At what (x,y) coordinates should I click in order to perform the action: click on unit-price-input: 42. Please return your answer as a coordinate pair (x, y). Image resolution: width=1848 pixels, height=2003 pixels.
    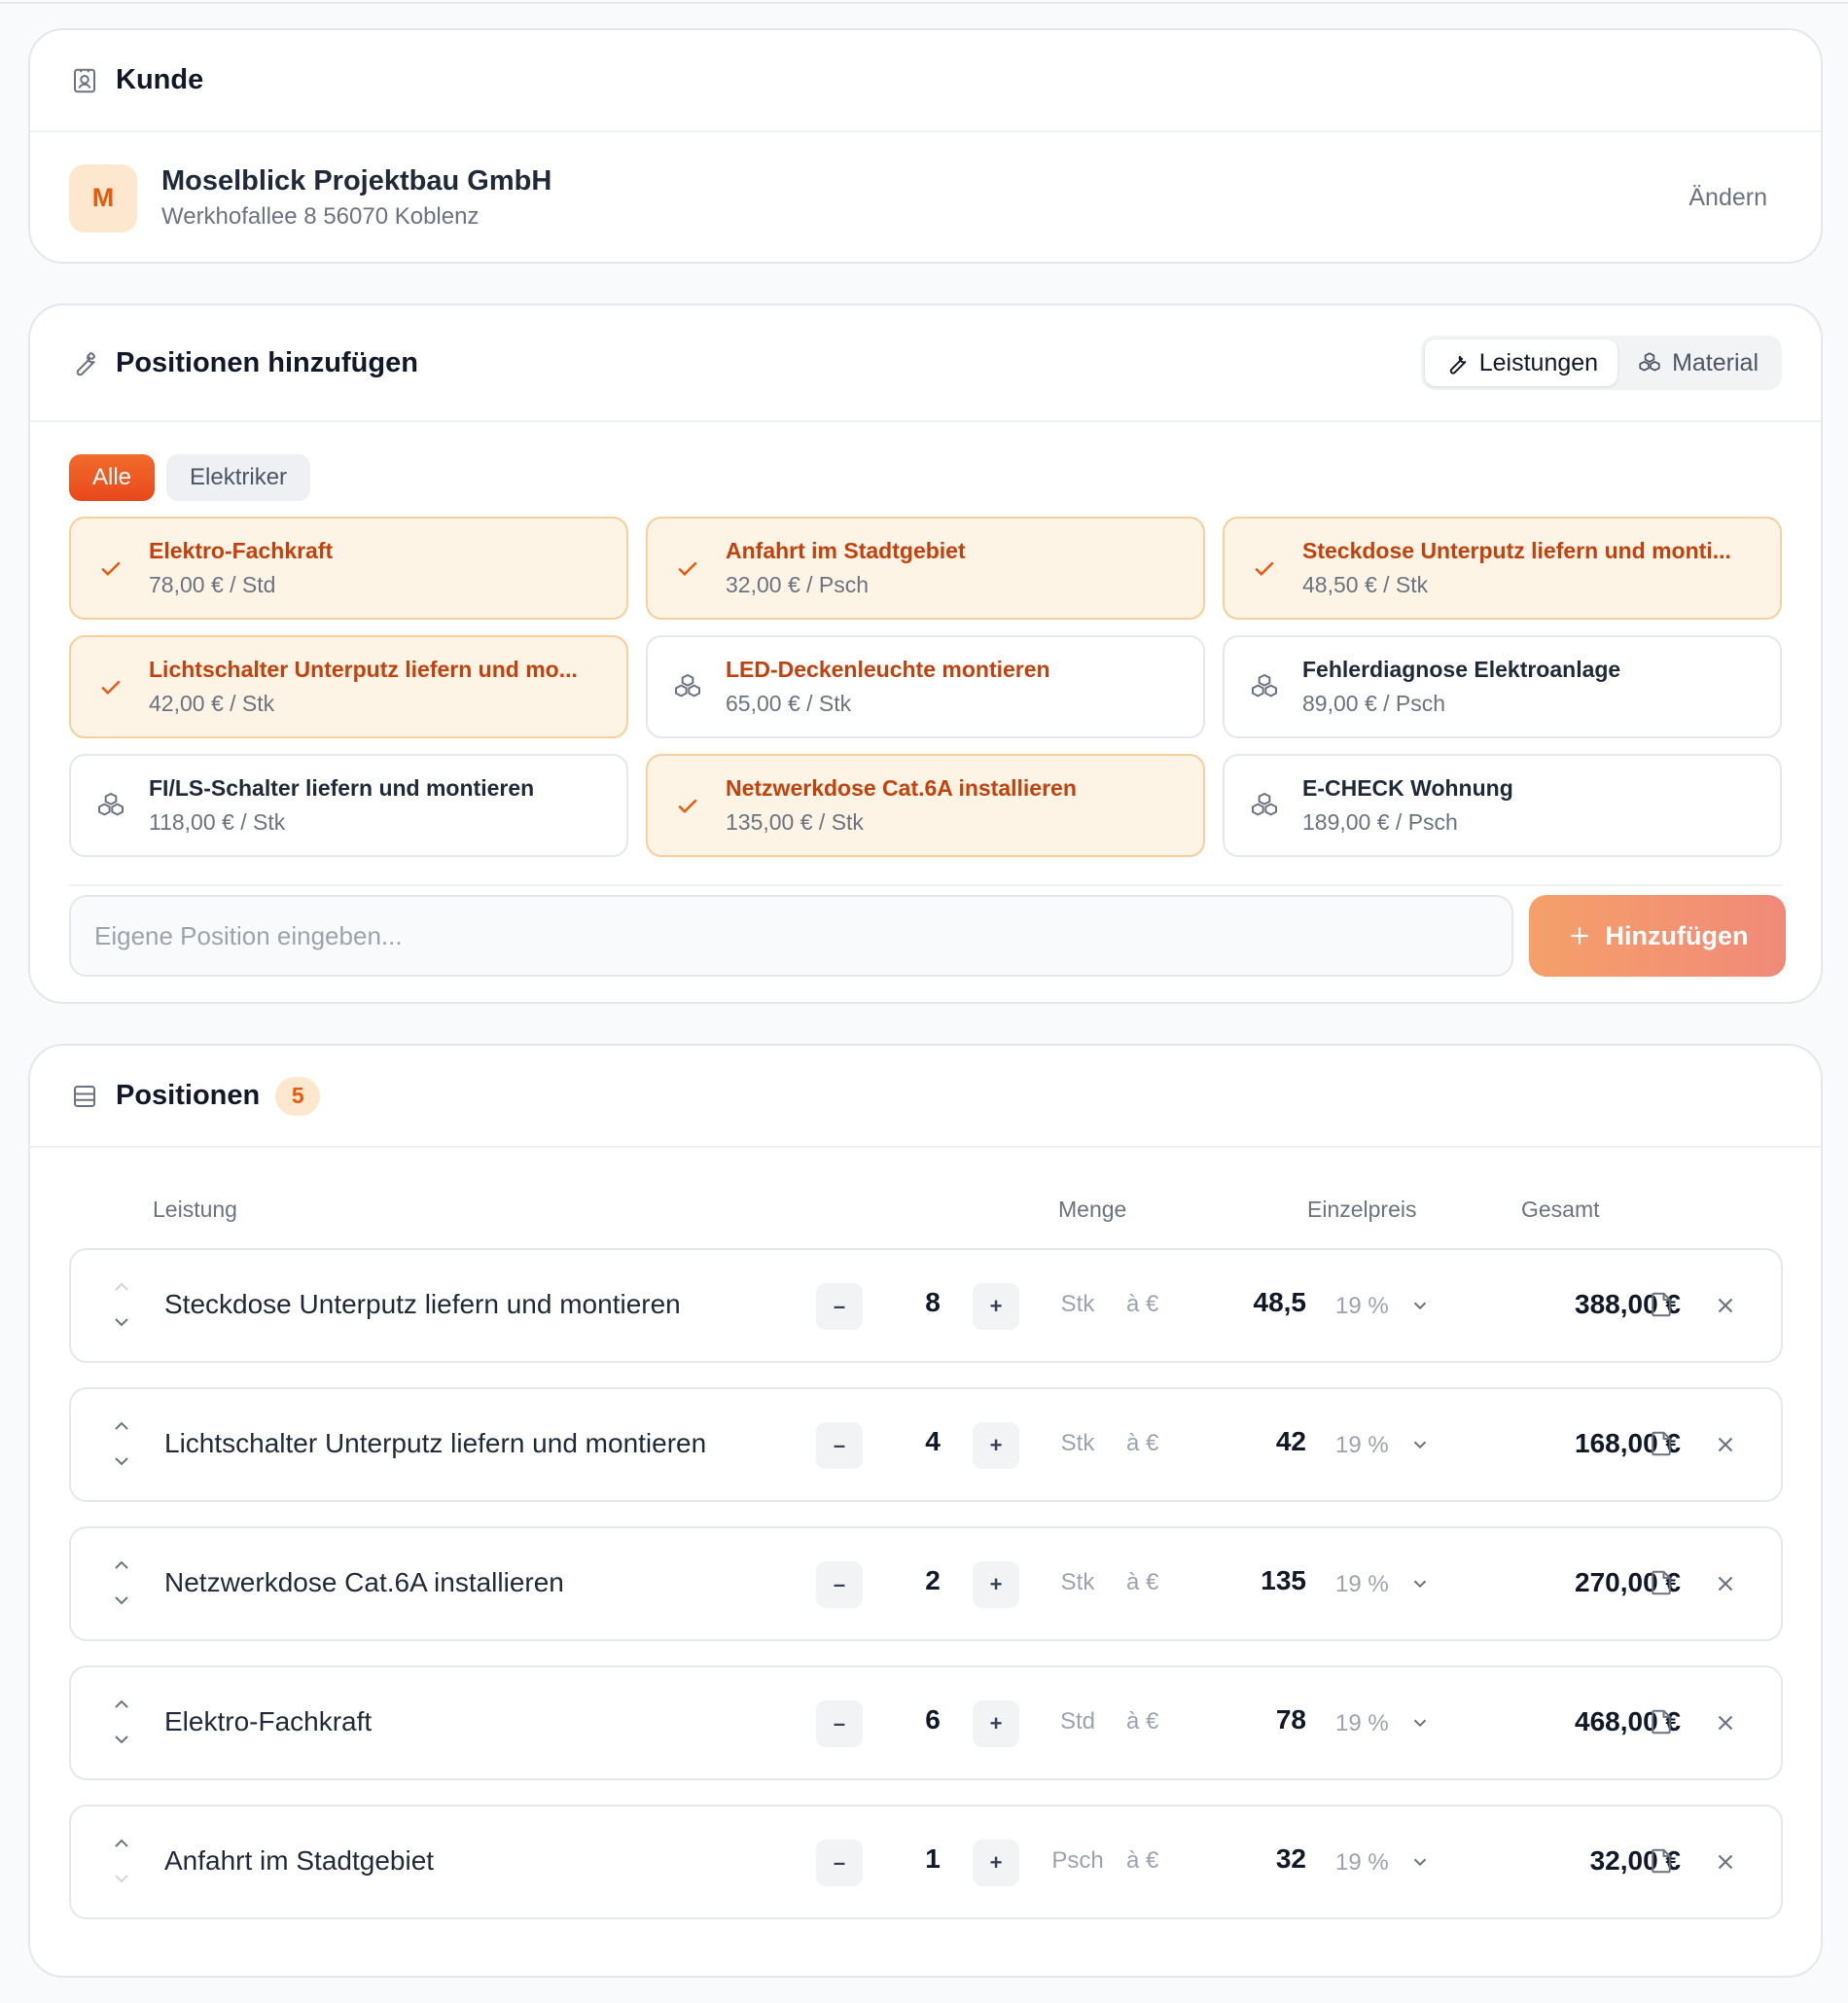
    Looking at the image, I should click on (1252, 1441).